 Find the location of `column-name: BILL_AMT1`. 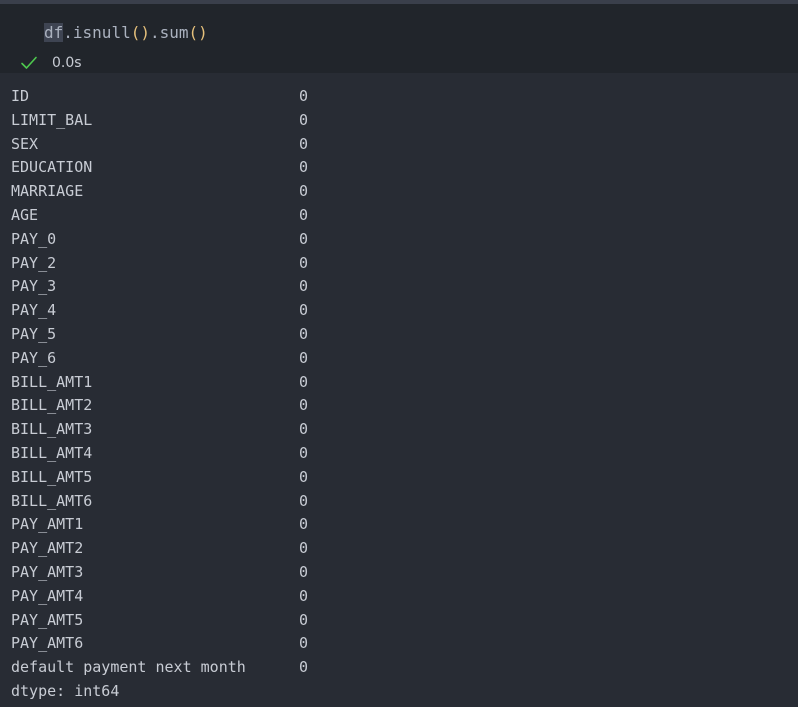

column-name: BILL_AMT1 is located at coordinates (52, 381).